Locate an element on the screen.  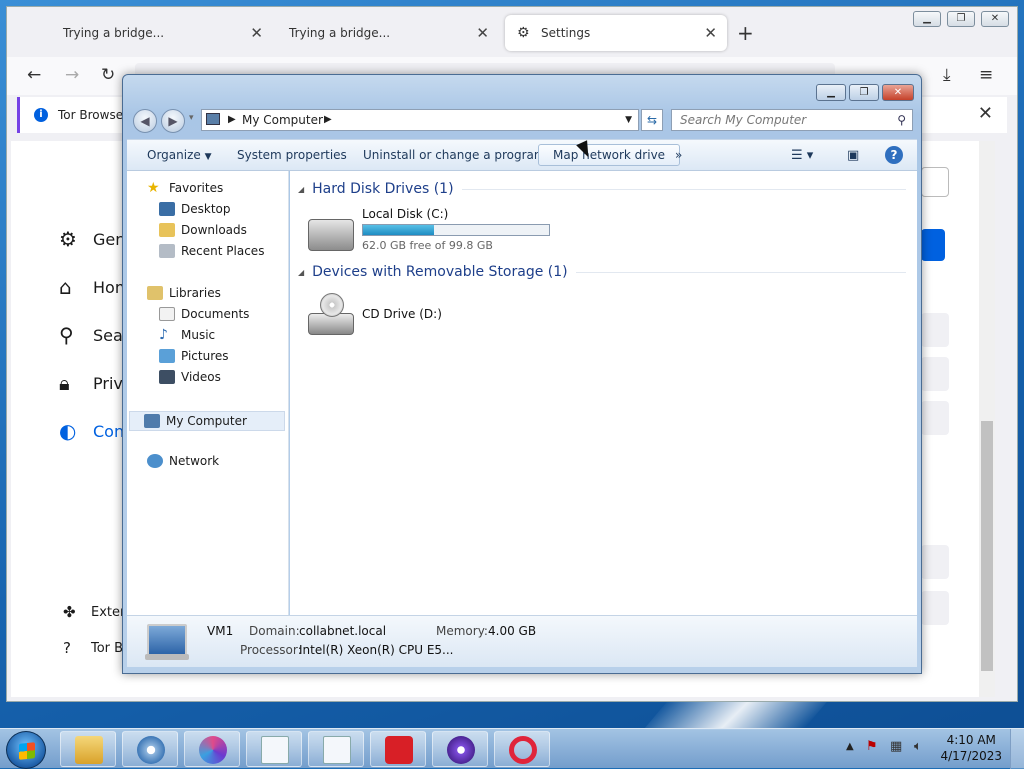
primary-button is located at coordinates (933, 245).